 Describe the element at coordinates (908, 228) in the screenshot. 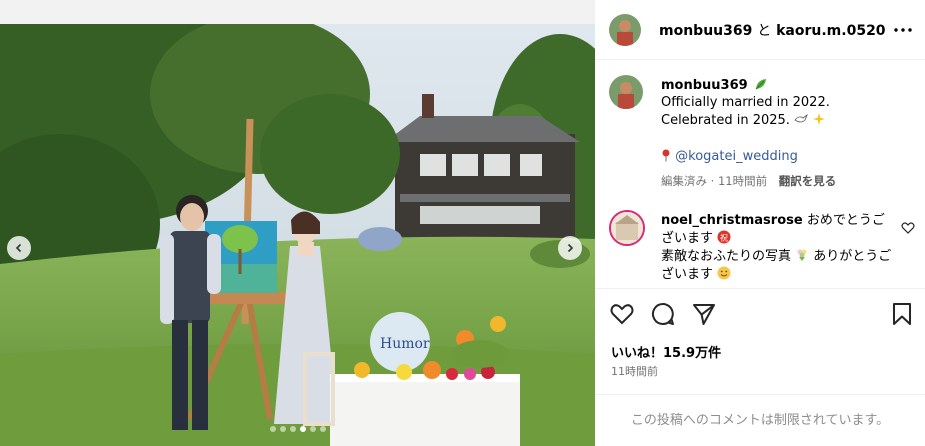

I see `like-comment-heart-icon` at that location.